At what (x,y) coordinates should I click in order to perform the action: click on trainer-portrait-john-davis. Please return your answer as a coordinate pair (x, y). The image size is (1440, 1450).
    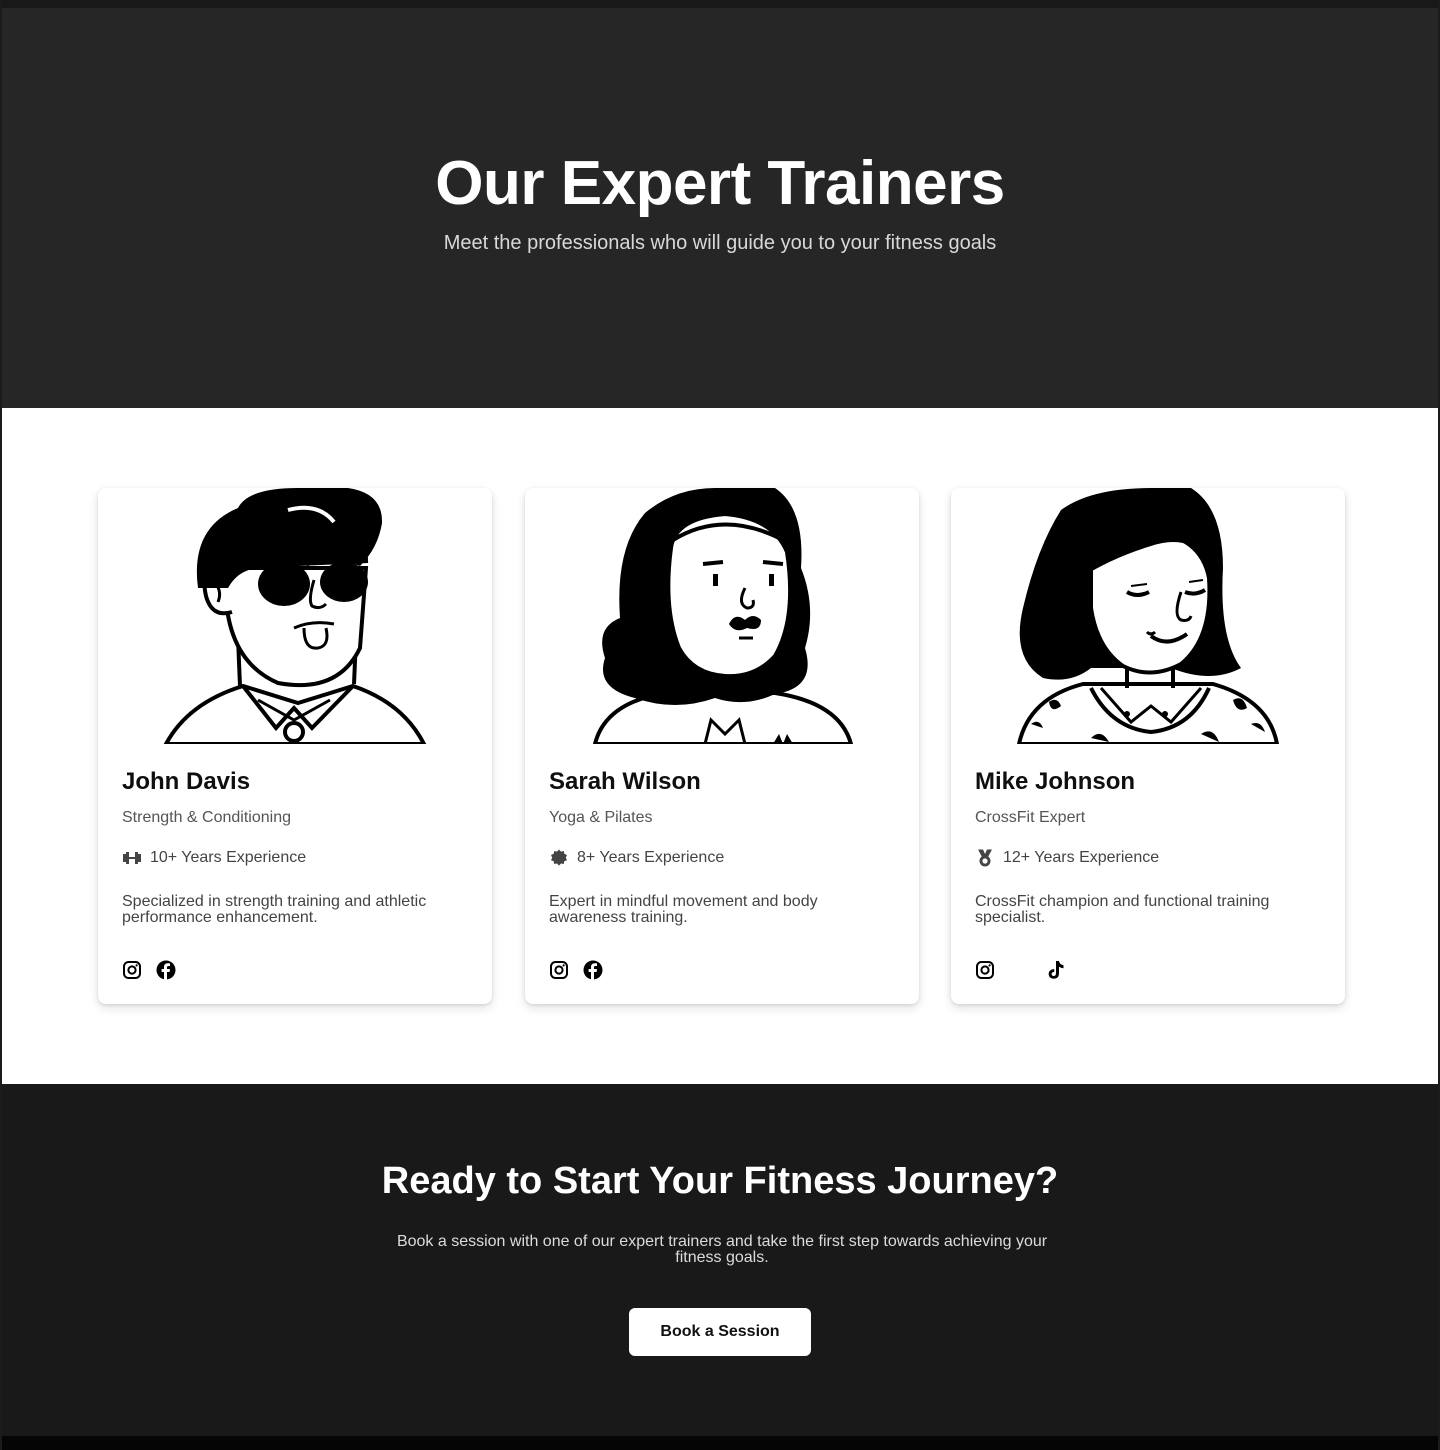
    Looking at the image, I should click on (295, 616).